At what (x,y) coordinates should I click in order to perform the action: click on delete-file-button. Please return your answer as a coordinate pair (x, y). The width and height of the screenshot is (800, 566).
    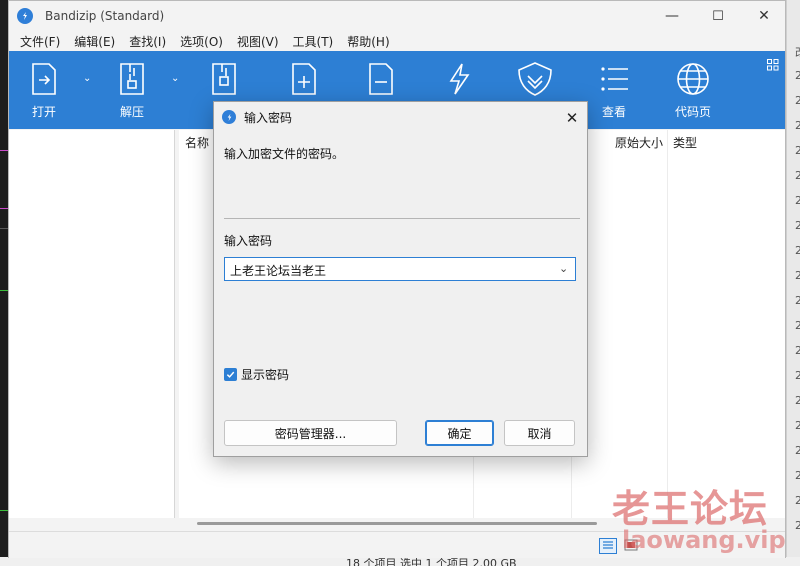
    Looking at the image, I should click on (381, 79).